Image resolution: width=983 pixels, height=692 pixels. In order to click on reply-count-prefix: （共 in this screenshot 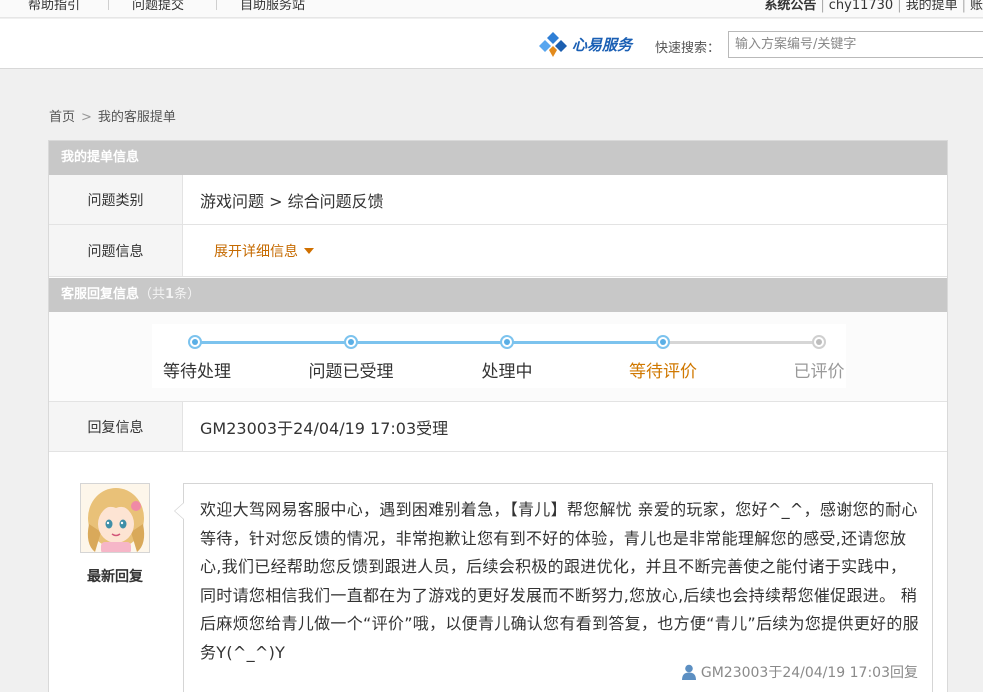, I will do `click(152, 294)`.